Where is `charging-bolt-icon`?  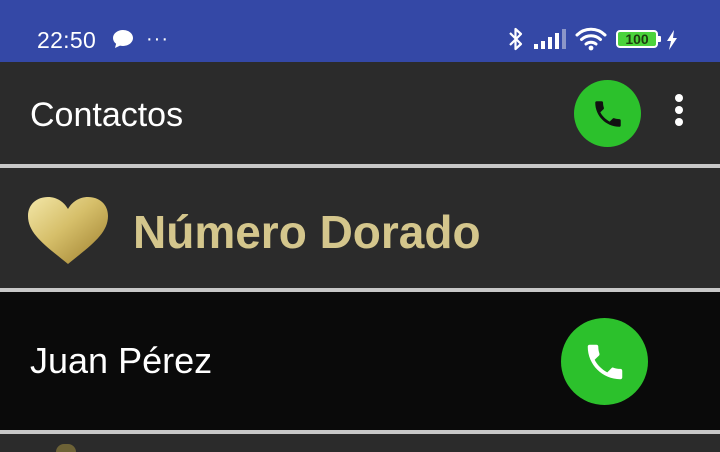
charging-bolt-icon is located at coordinates (672, 42).